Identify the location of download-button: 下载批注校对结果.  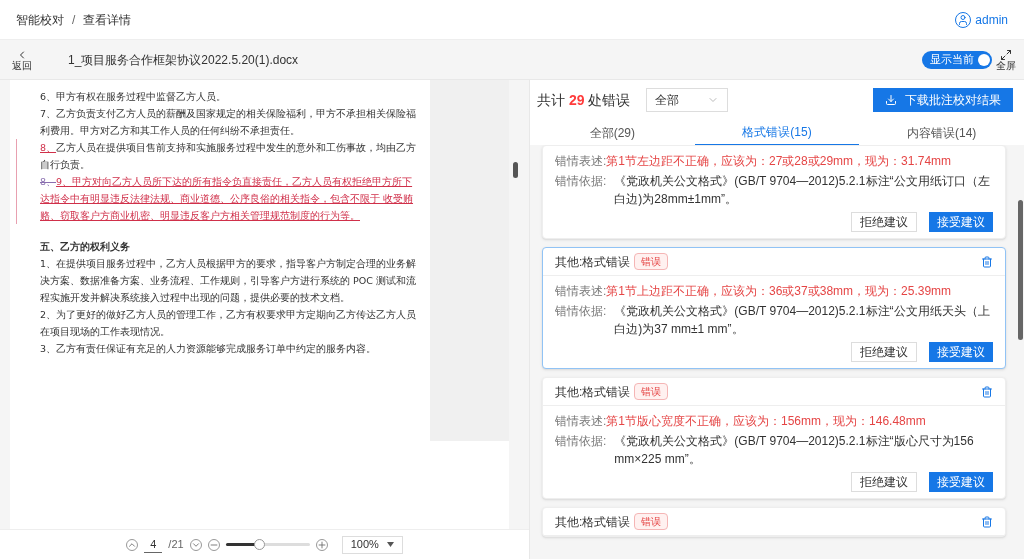
(943, 100).